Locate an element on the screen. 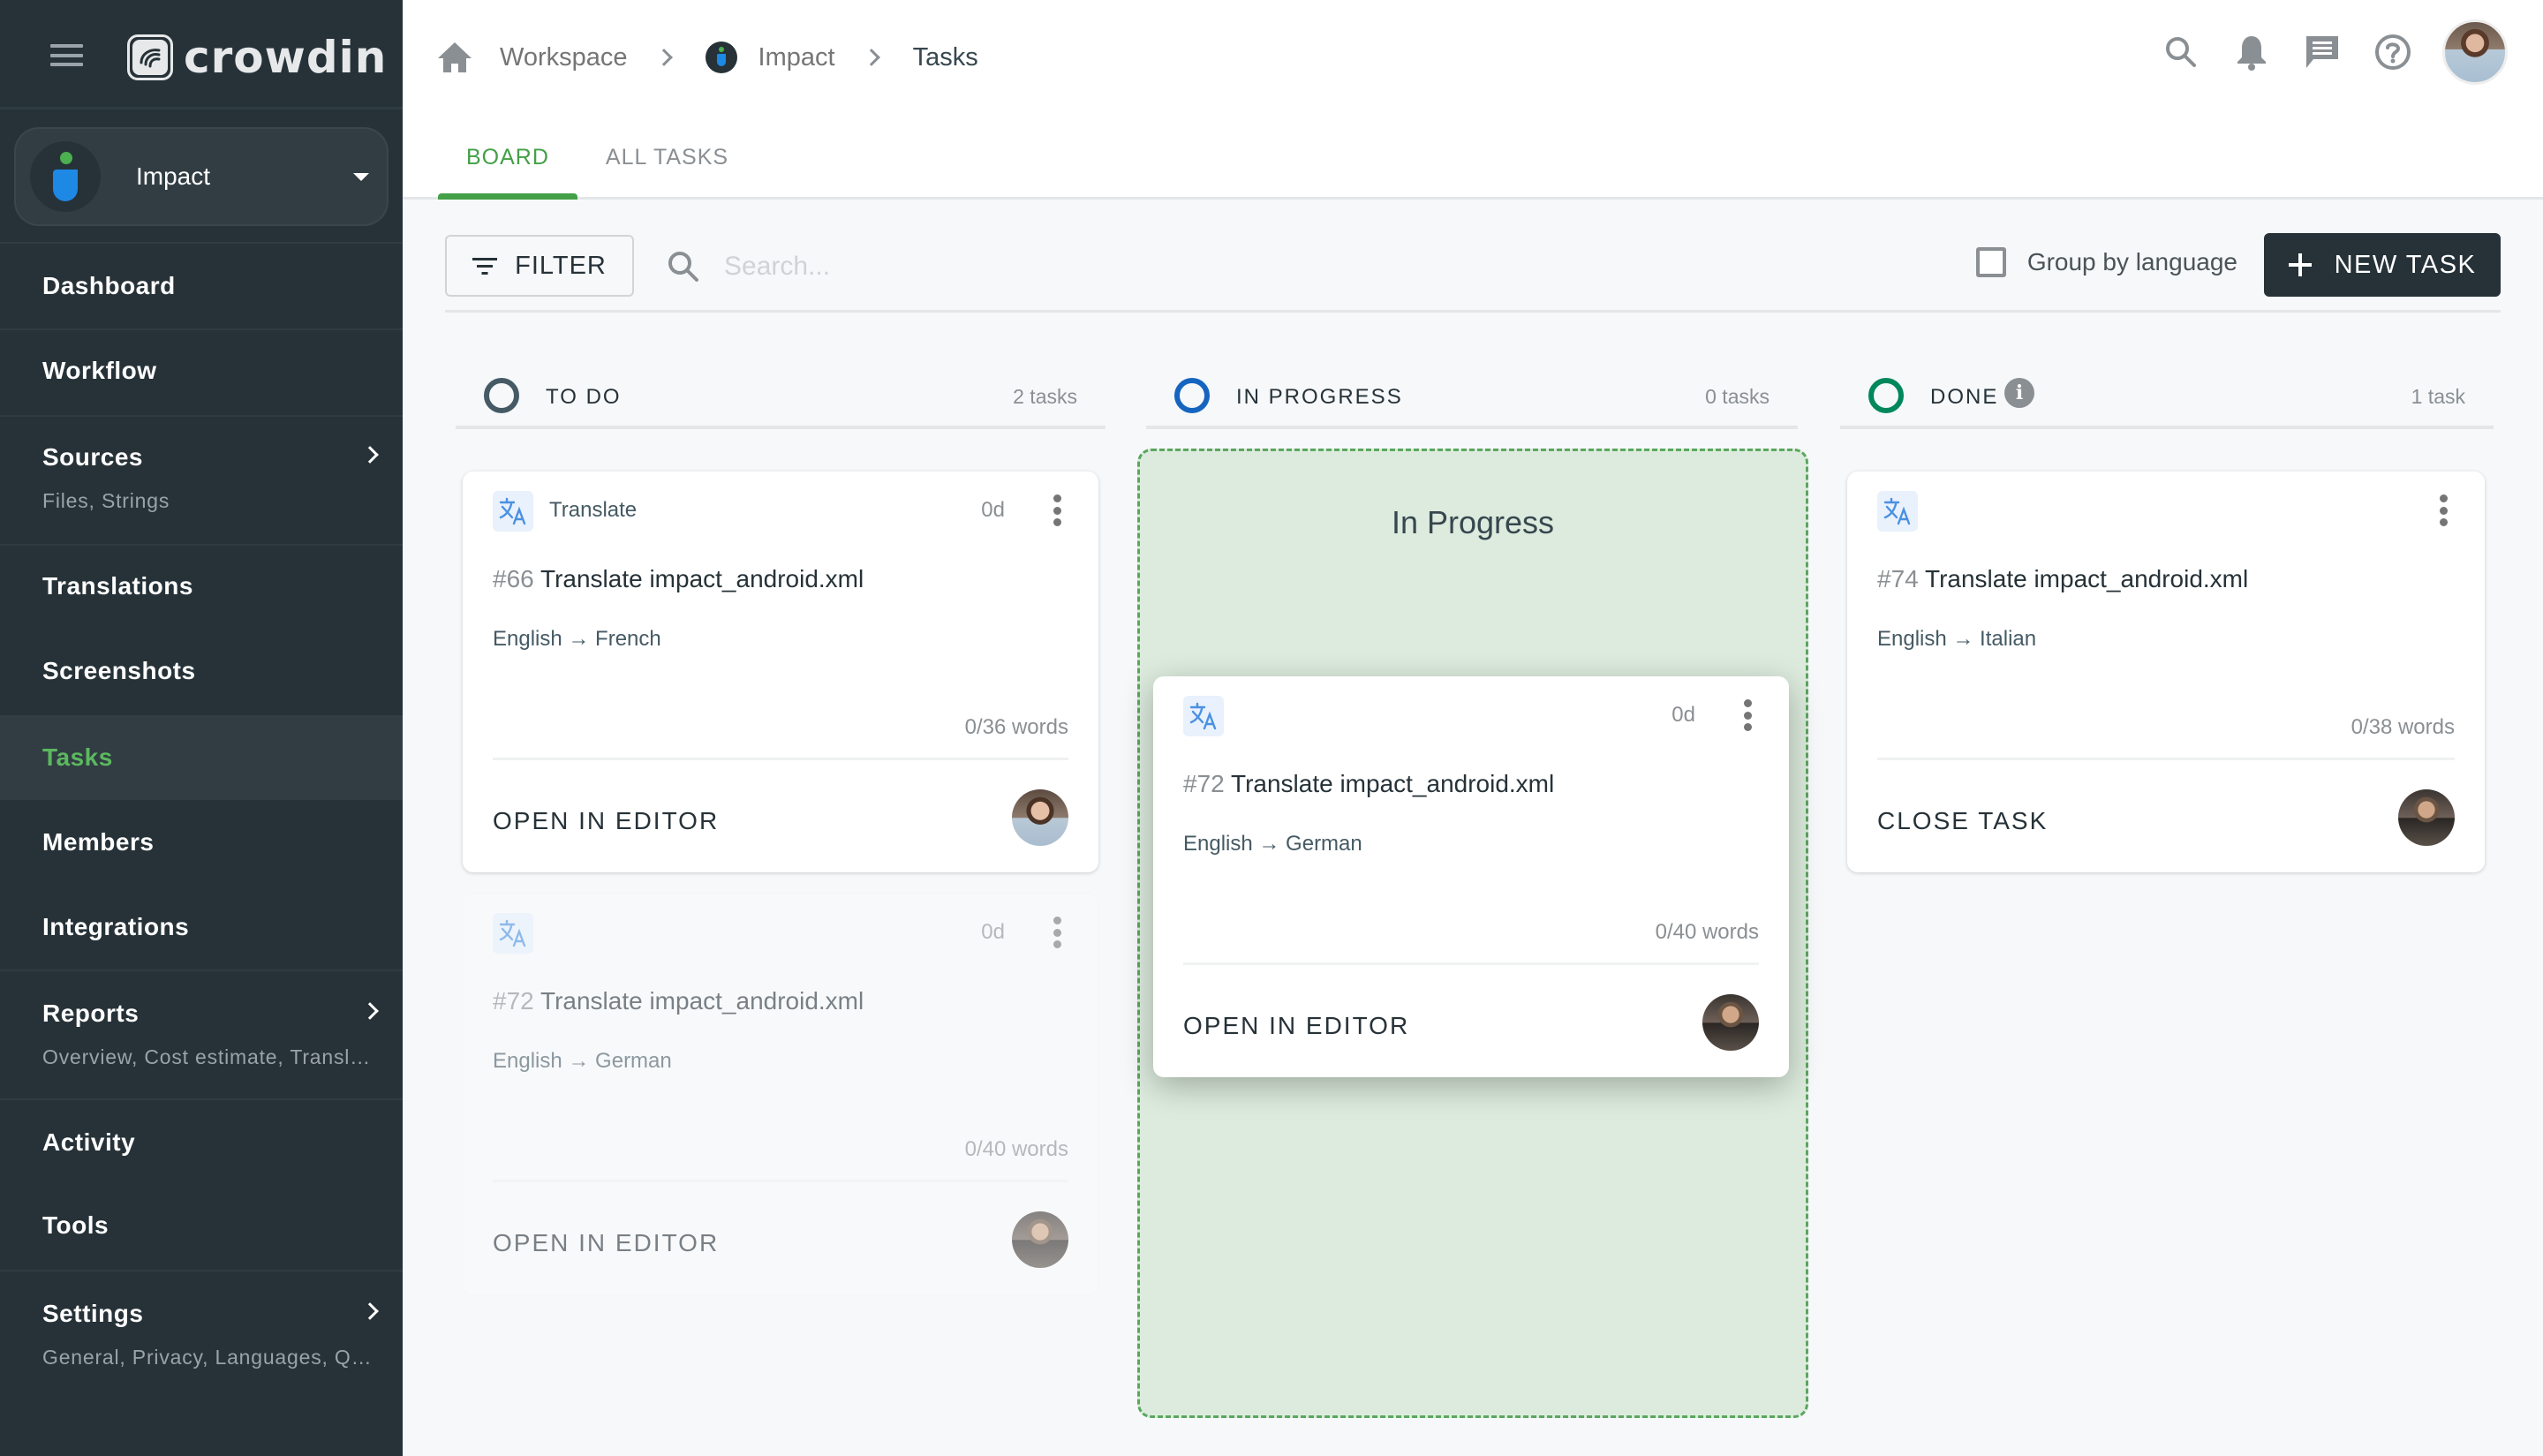 The height and width of the screenshot is (1456, 2543). project-selector: Impact is located at coordinates (202, 176).